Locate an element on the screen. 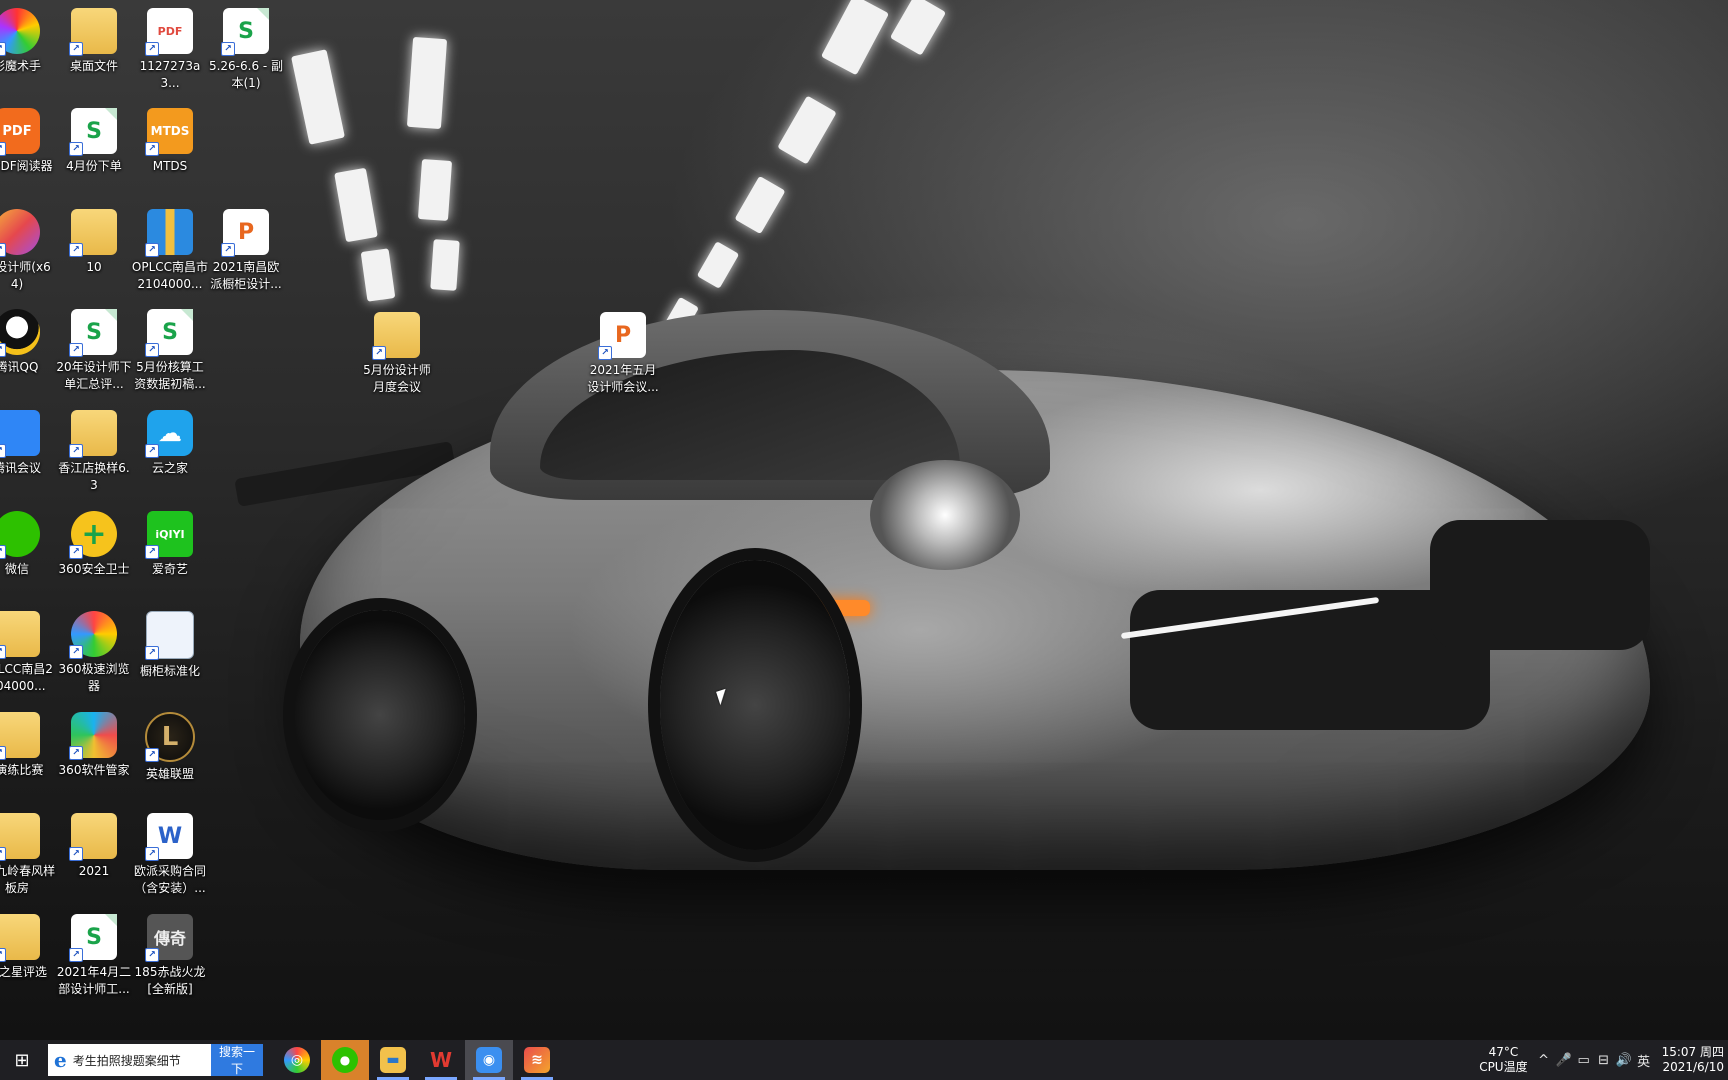 The height and width of the screenshot is (1080, 1728). desktop-icon-label: 安-九岭春风样板房 is located at coordinates (28, 879).